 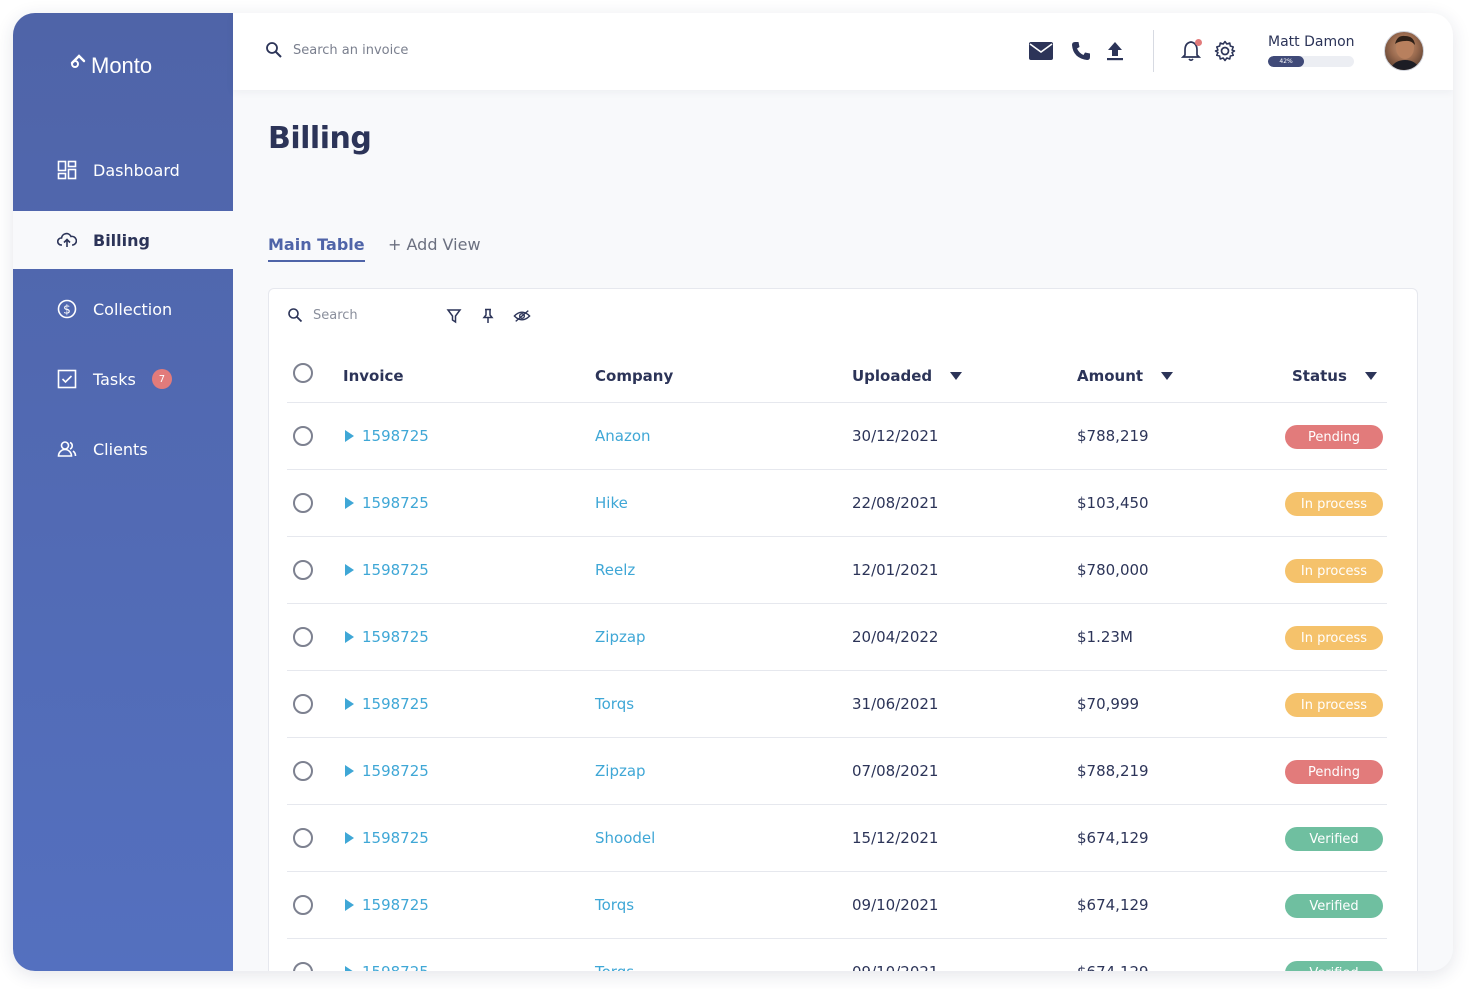 What do you see at coordinates (611, 503) in the screenshot?
I see `company-link: Hike` at bounding box center [611, 503].